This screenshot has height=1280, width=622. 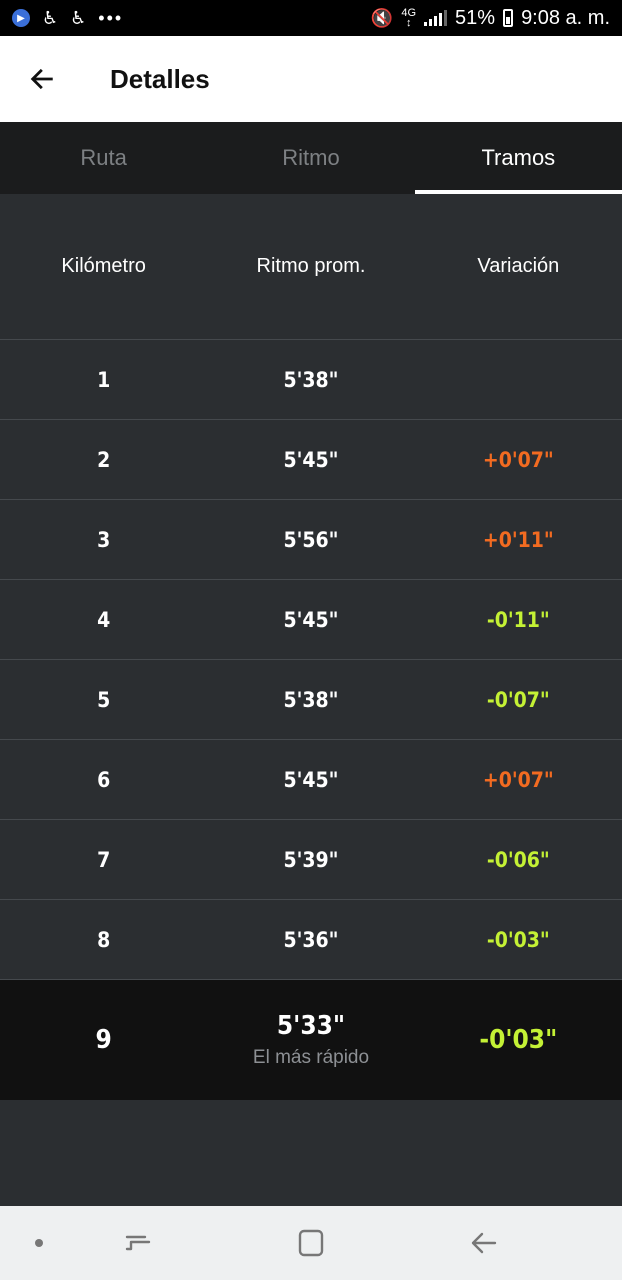 I want to click on column-header-km: Kilómetro, so click(x=103, y=266).